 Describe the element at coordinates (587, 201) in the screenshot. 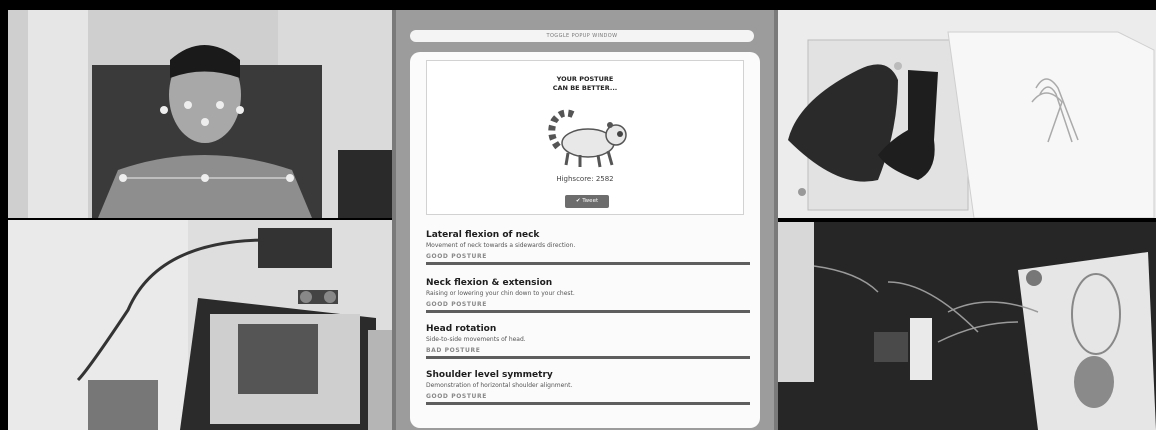

I see `tweet-button: ✔ Tweet` at that location.